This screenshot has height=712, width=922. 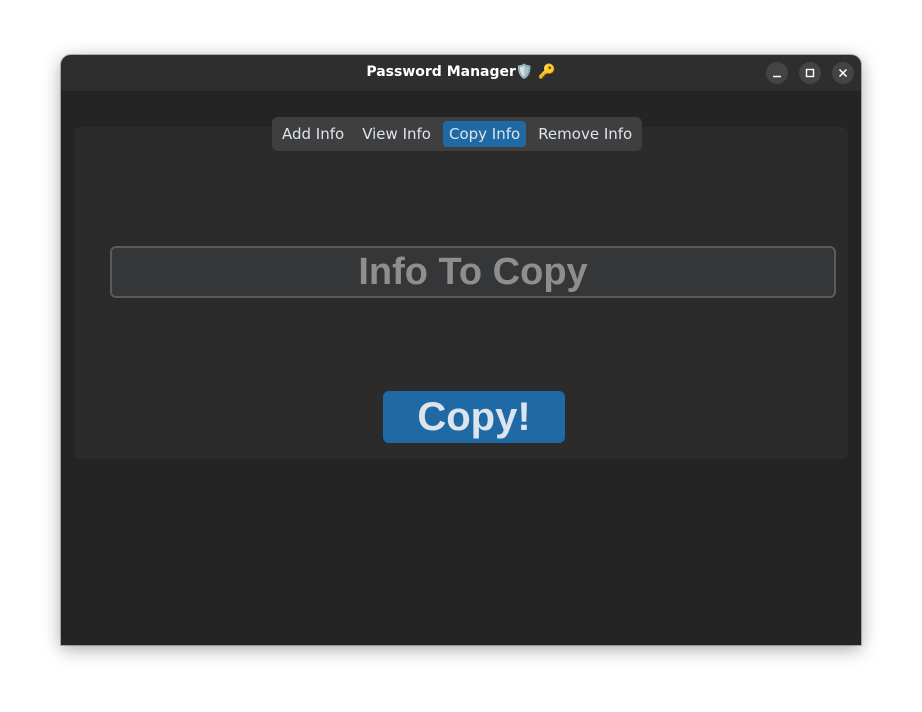 What do you see at coordinates (396, 134) in the screenshot?
I see `tab-view-info: View Info` at bounding box center [396, 134].